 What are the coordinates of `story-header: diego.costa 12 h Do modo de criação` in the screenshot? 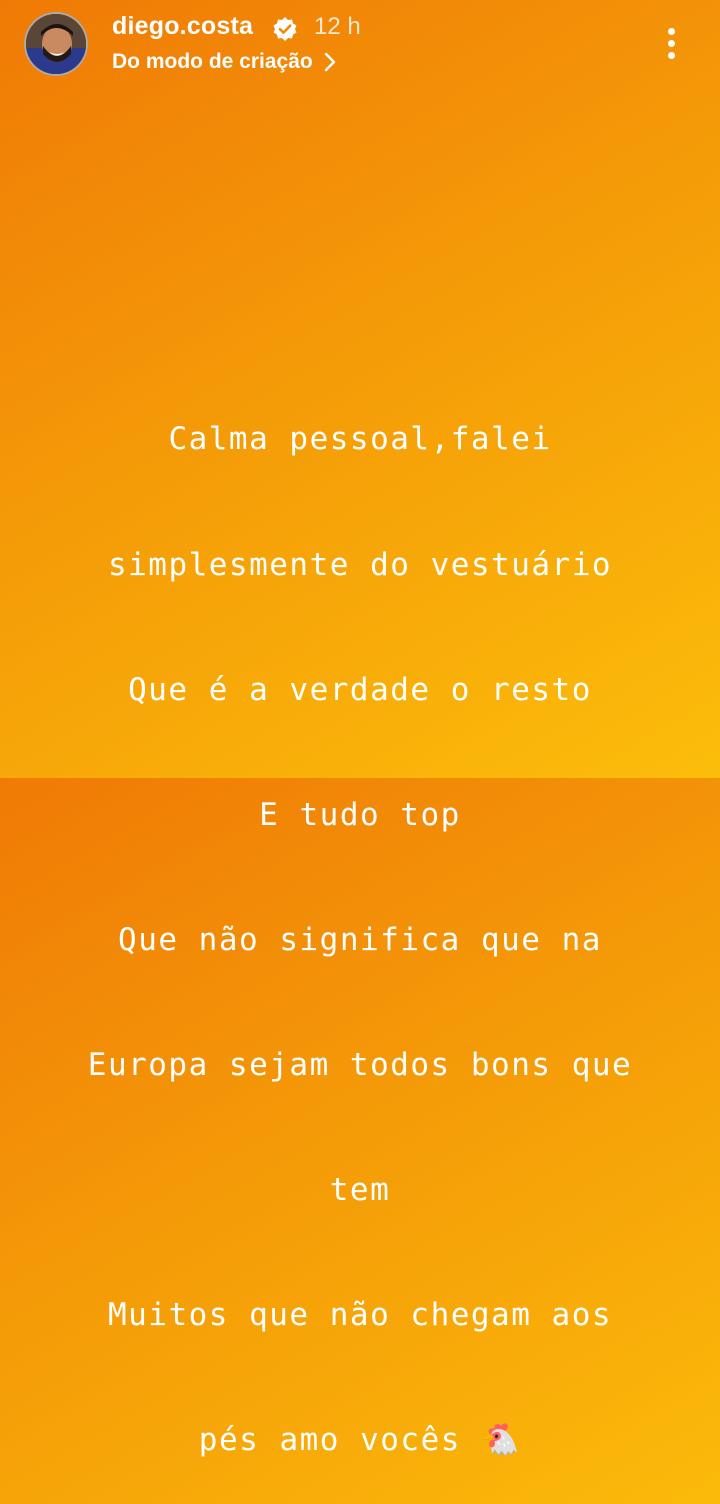 It's located at (360, 45).